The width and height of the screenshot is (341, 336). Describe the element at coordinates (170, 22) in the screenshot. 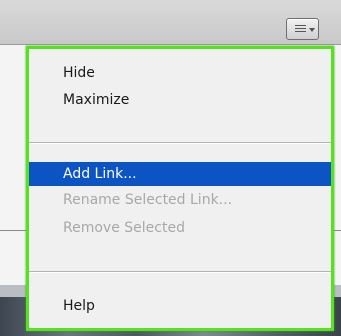

I see `panel-header` at that location.